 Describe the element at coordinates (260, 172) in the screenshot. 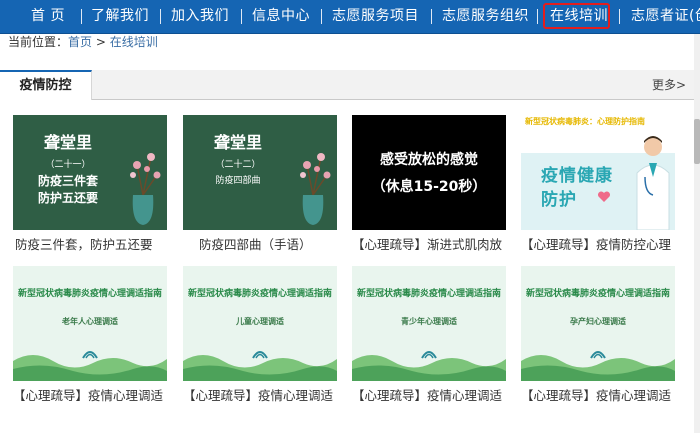

I see `video-thumbnail: 聋堂里 （二十二） 防疫四部曲` at that location.